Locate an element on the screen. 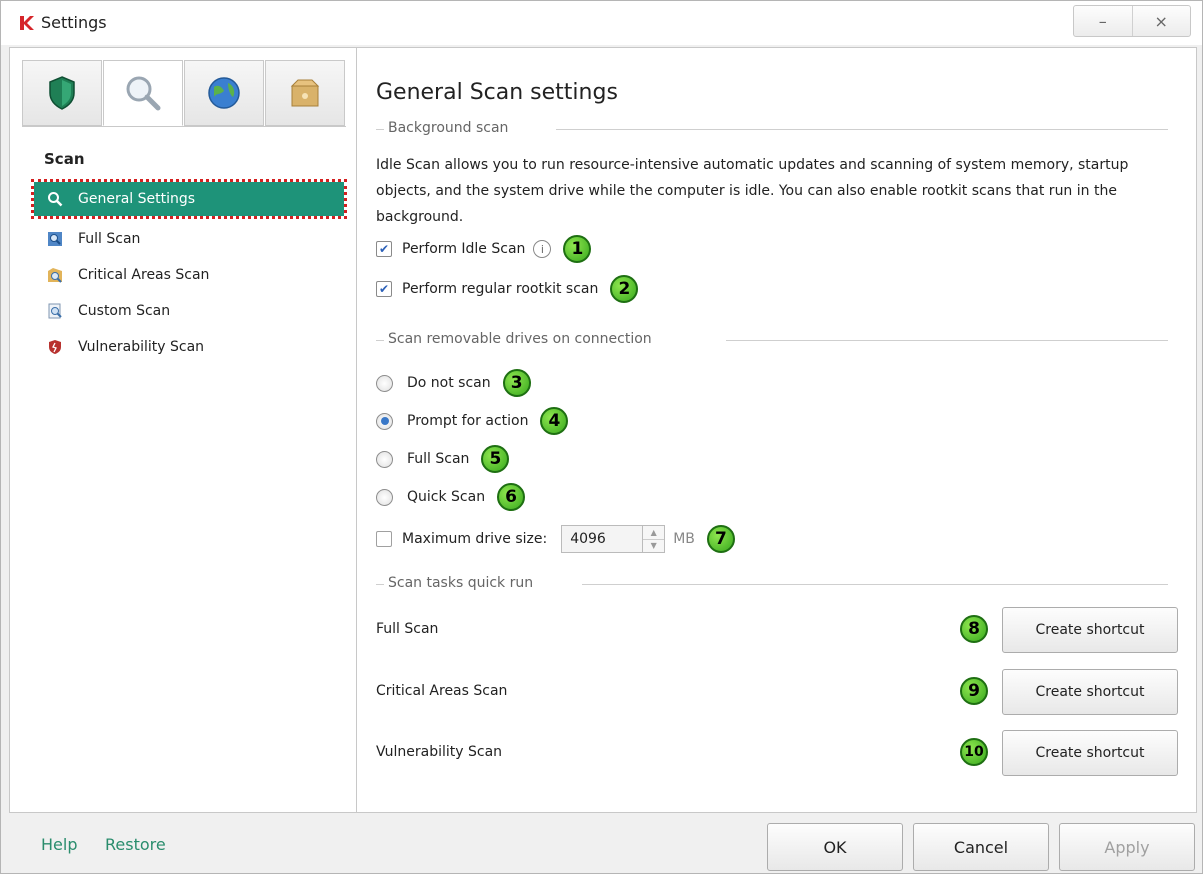  sidebar-item-label: Full Scan is located at coordinates (109, 239).